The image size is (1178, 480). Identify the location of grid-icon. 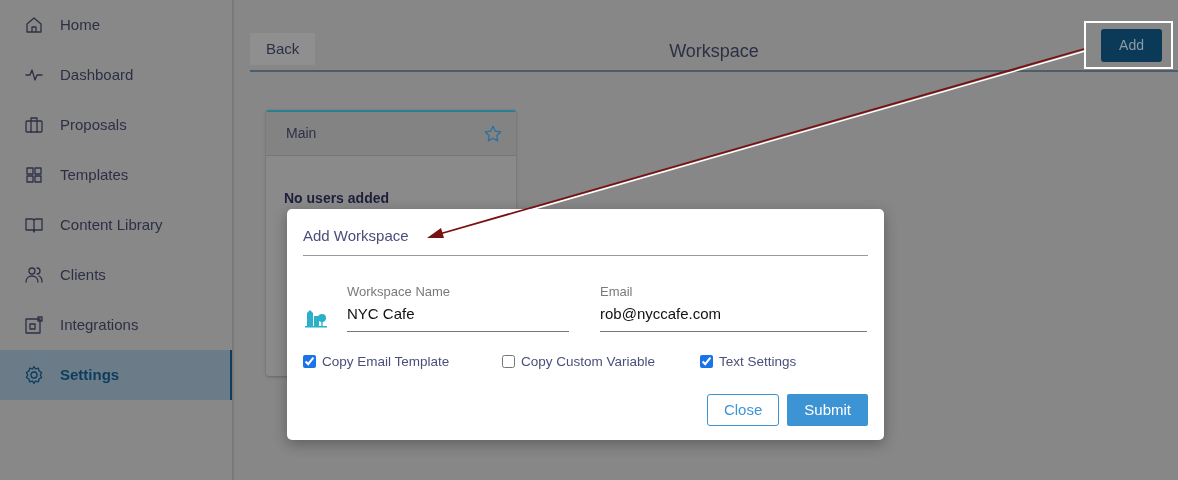
(34, 175).